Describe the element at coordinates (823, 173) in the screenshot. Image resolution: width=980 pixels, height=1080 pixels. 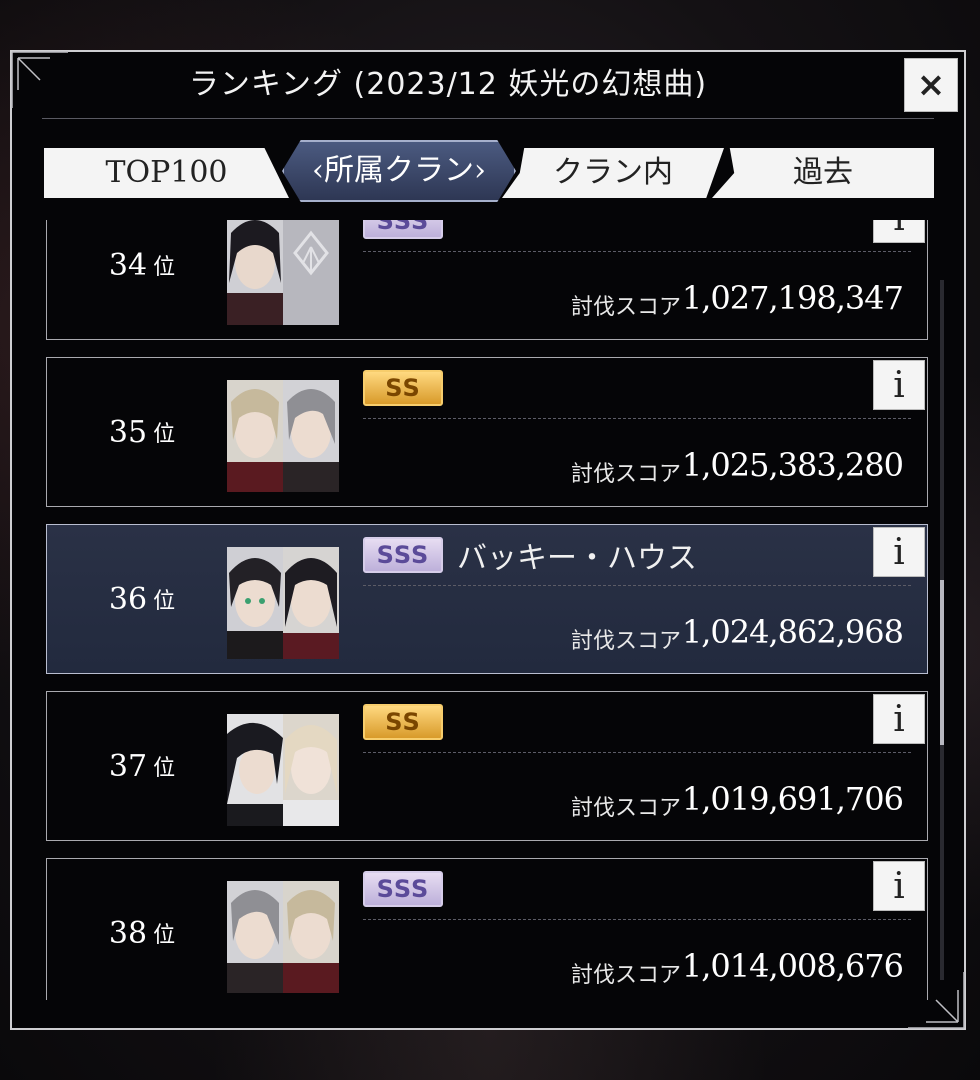
I see `tab-past: 過去` at that location.